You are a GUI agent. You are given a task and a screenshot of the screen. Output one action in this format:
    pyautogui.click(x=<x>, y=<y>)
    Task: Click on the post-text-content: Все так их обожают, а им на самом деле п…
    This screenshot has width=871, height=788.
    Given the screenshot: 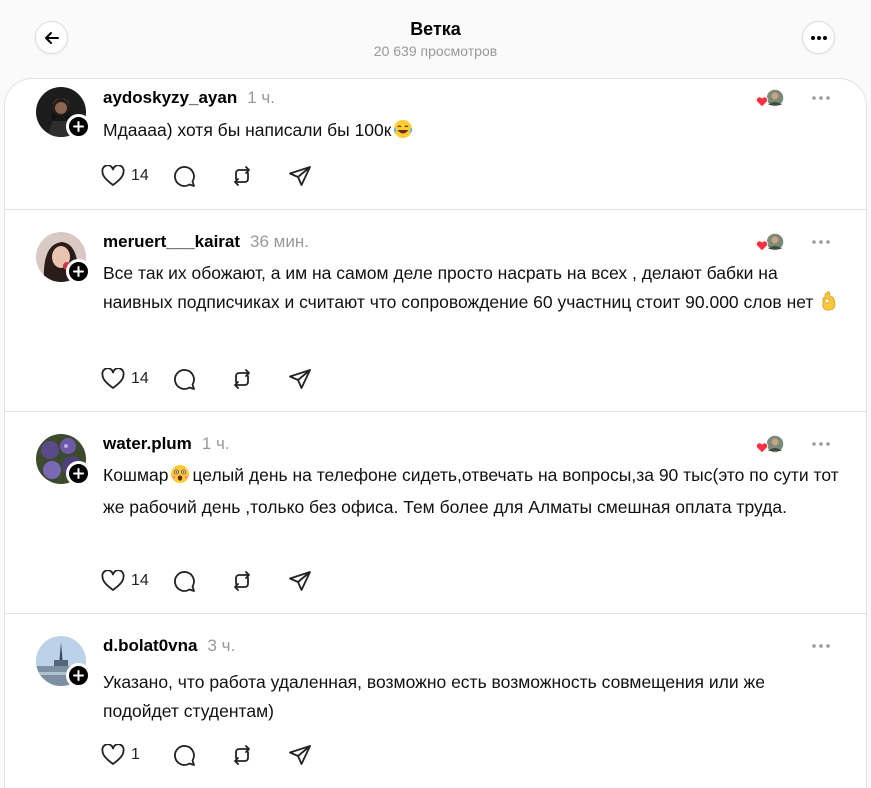 What is the action you would take?
    pyautogui.click(x=458, y=287)
    